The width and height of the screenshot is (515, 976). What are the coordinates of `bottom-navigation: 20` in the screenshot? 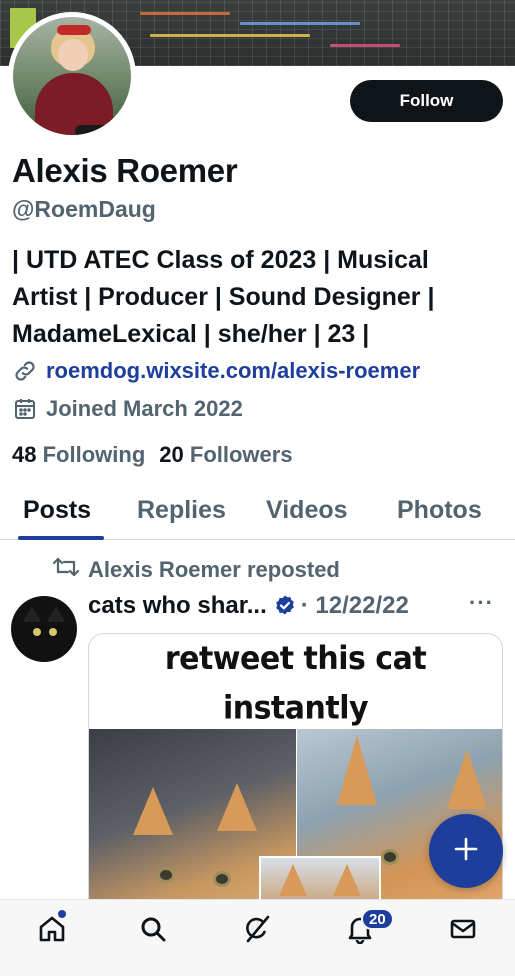 It's located at (257, 937).